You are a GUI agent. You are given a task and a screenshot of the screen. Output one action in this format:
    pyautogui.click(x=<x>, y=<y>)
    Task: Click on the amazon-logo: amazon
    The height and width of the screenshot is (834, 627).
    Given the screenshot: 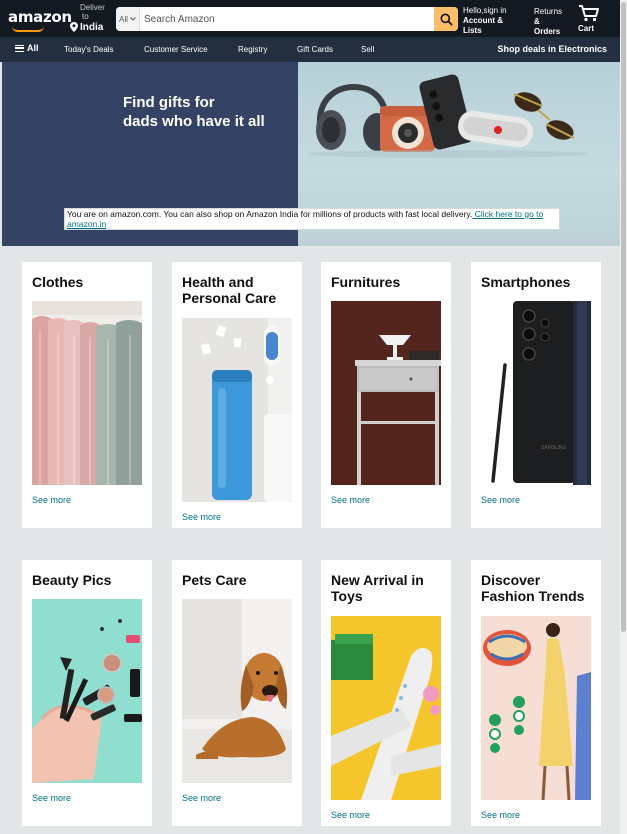 What is the action you would take?
    pyautogui.click(x=40, y=17)
    